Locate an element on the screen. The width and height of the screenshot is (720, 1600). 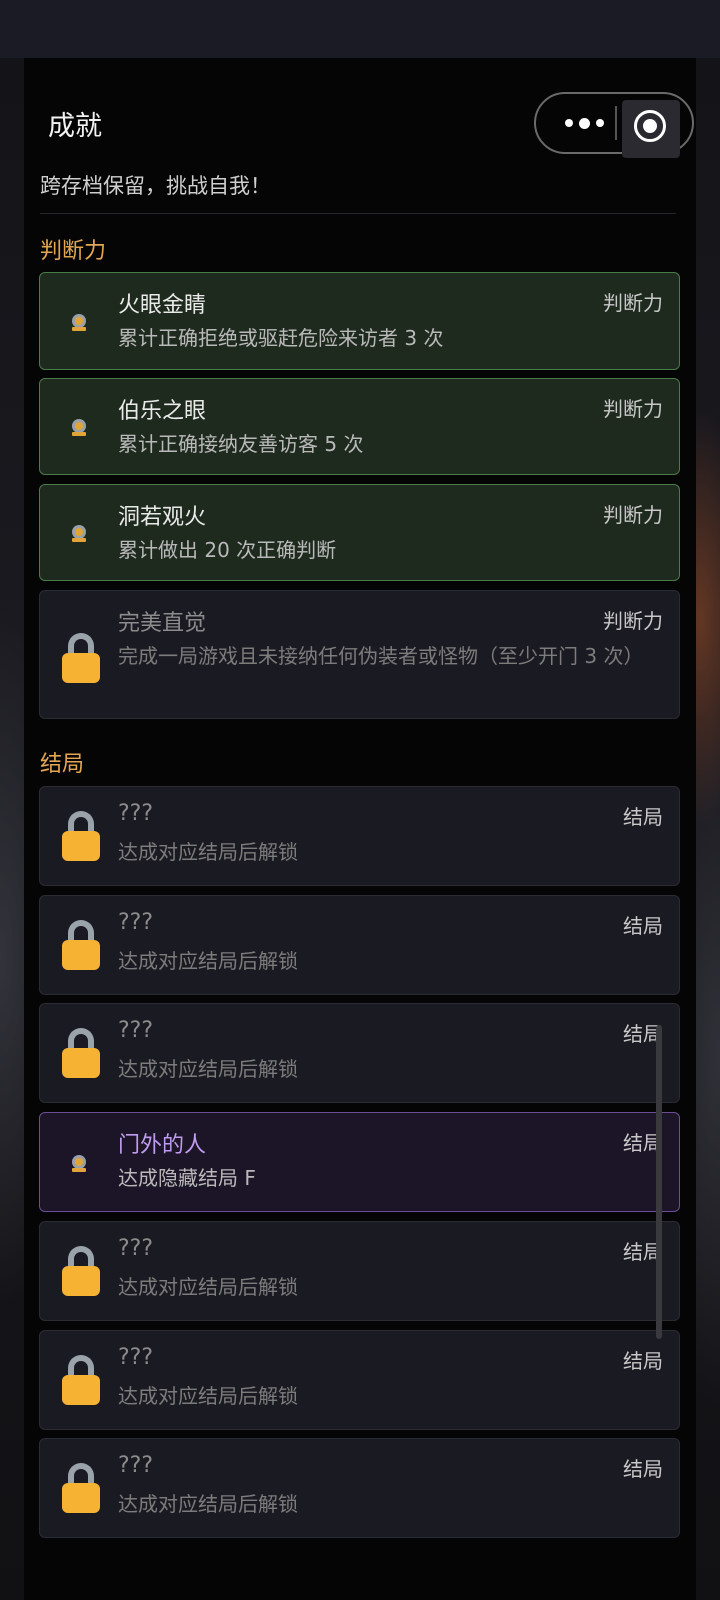
achievement-name: 火眼金睛 is located at coordinates (162, 305).